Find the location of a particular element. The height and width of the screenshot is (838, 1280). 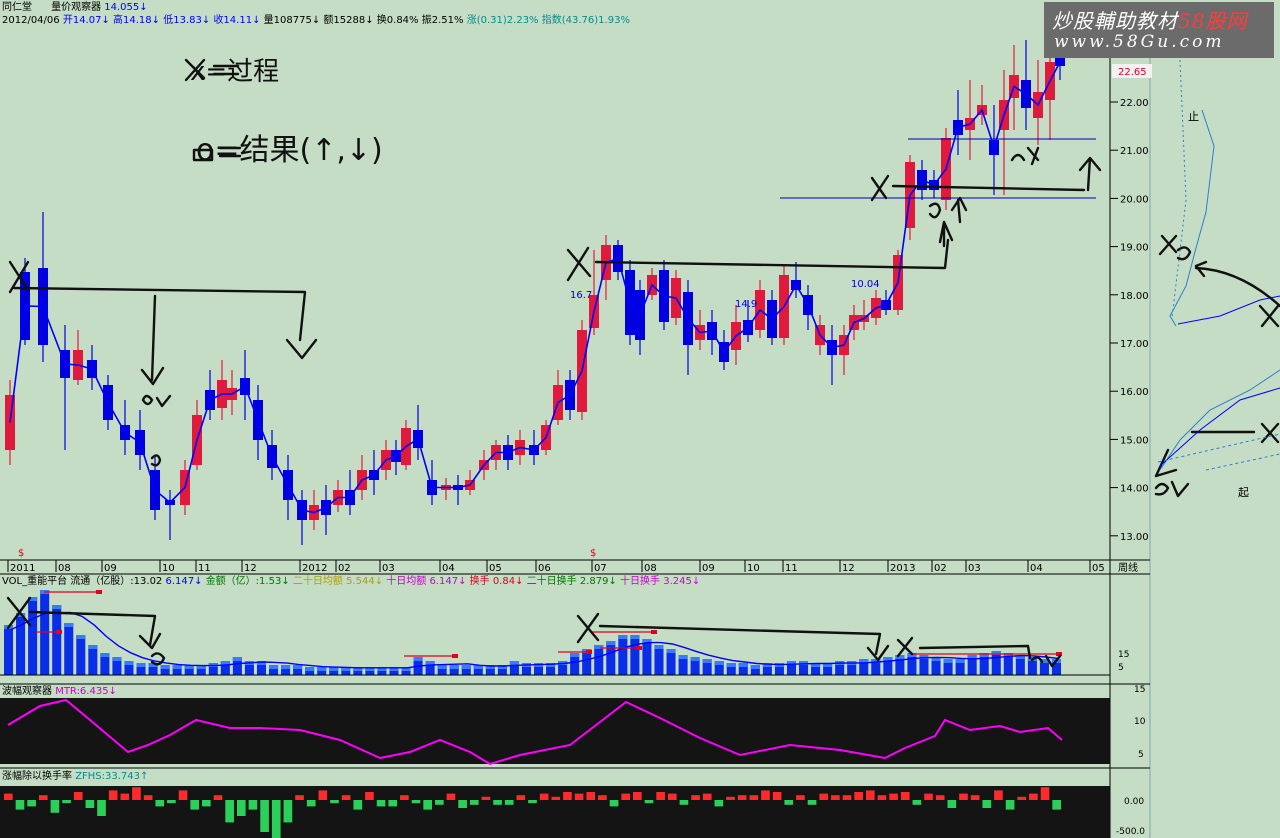

mtr-tick-10: 10 is located at coordinates (1140, 722).